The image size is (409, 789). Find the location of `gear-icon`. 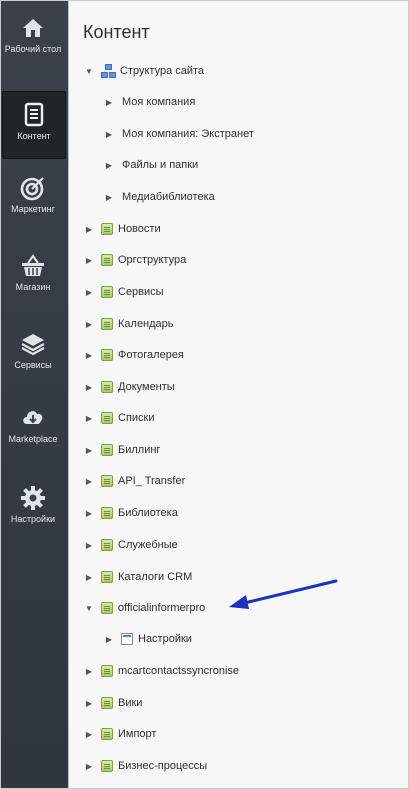

gear-icon is located at coordinates (33, 498).